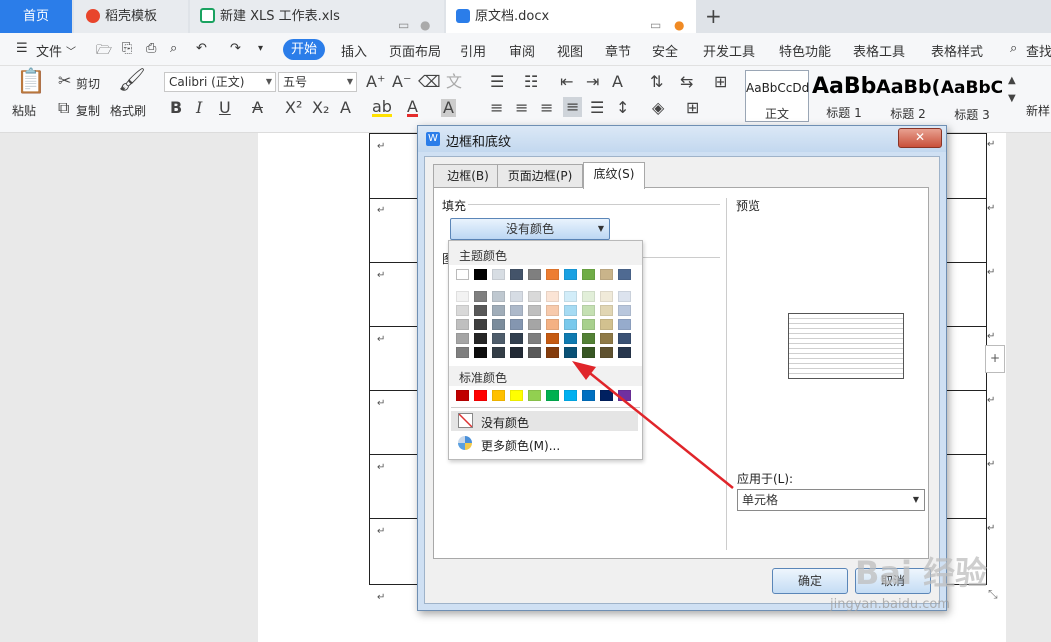 The image size is (1051, 642). What do you see at coordinates (890, 604) in the screenshot?
I see `watermark-url: jingyan.baidu.com` at bounding box center [890, 604].